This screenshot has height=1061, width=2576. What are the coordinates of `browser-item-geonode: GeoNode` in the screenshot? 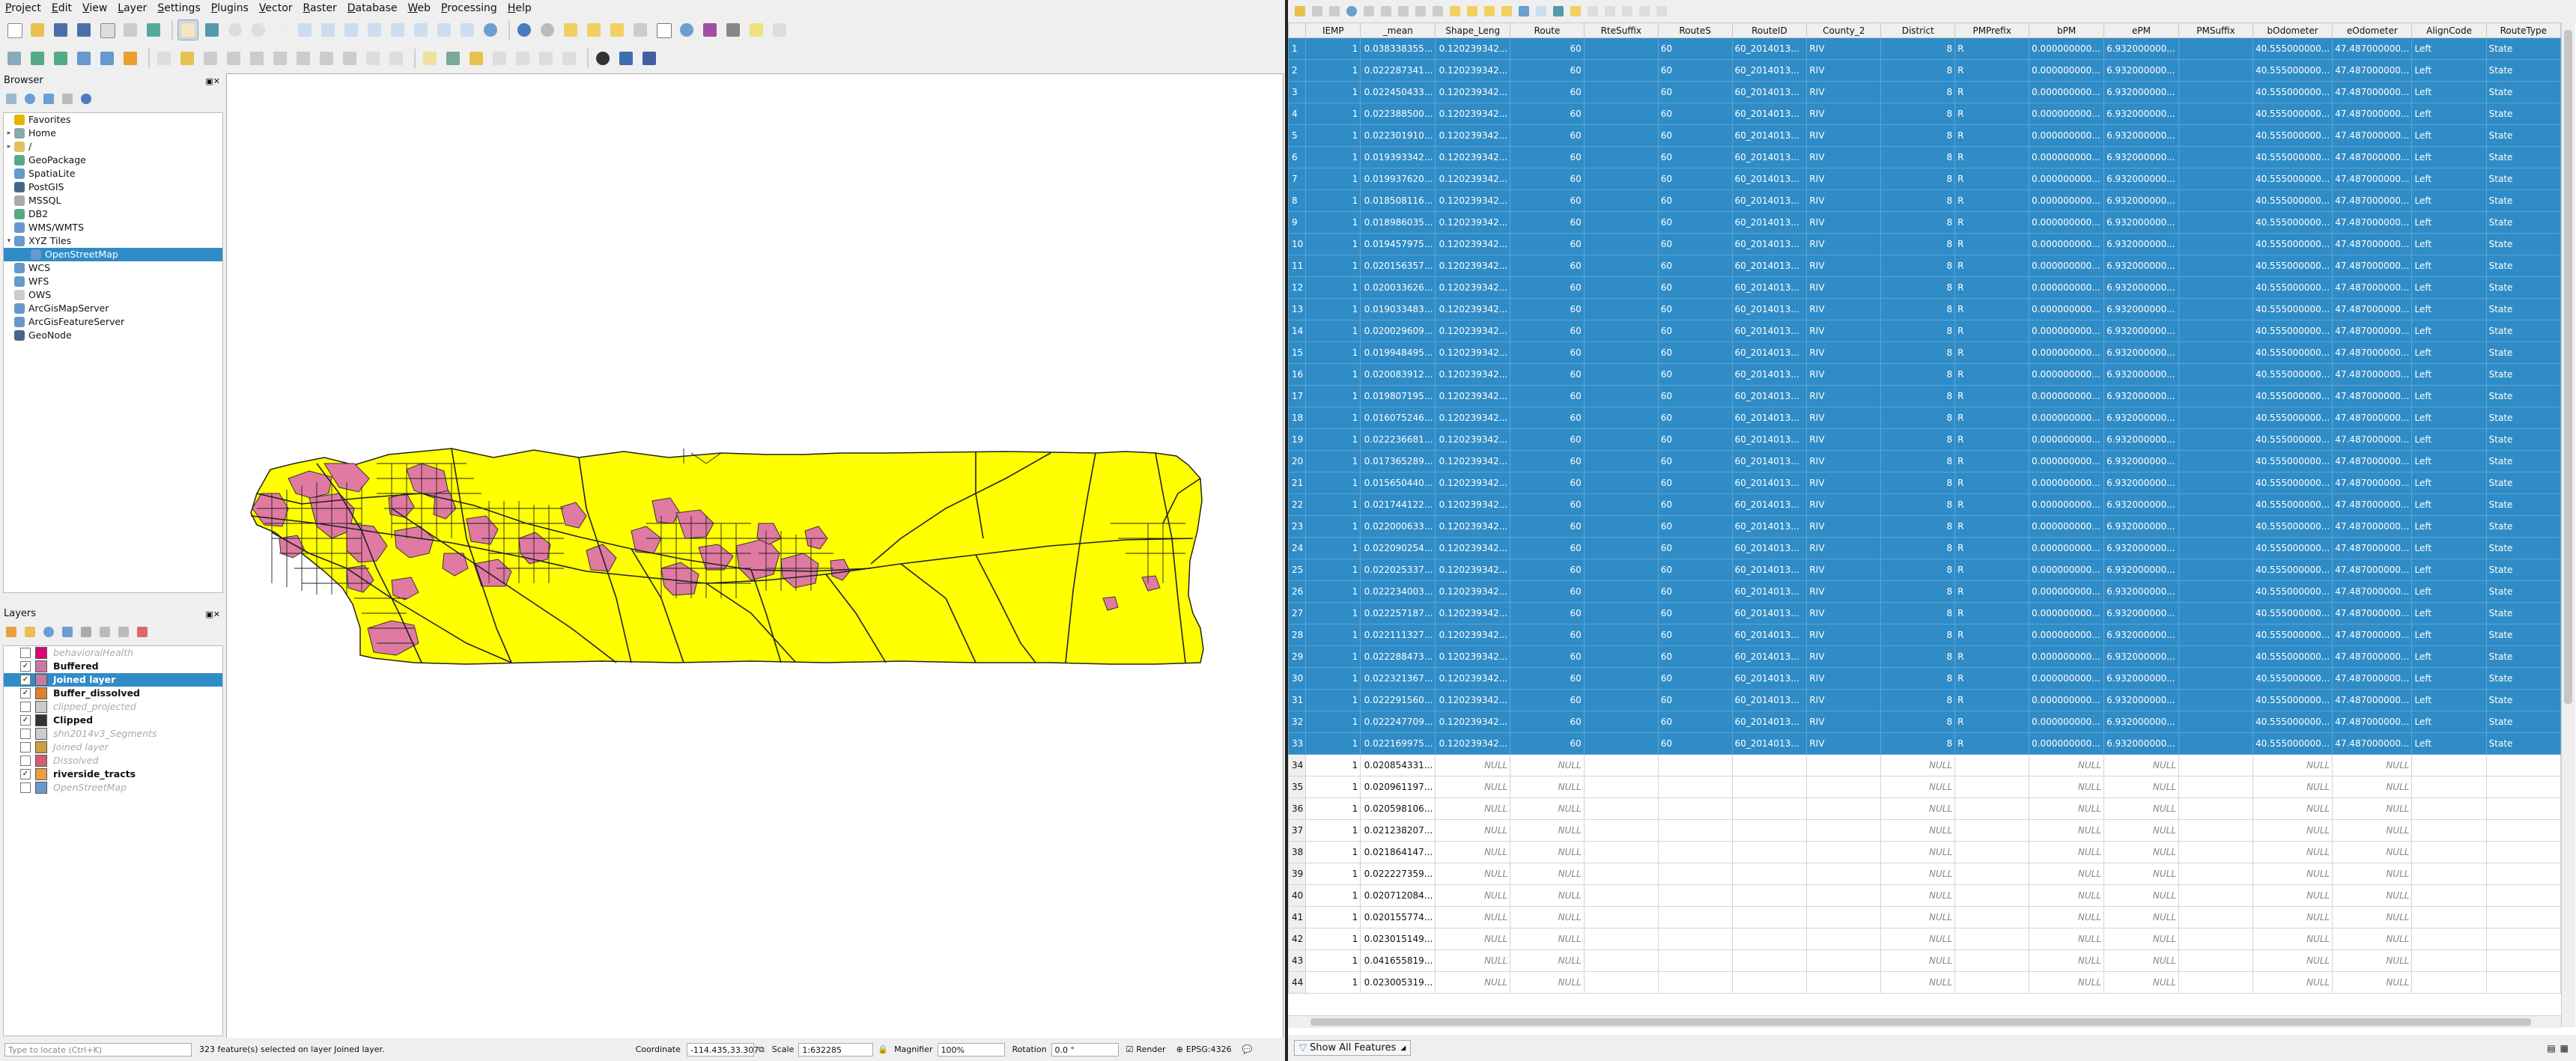 It's located at (113, 335).